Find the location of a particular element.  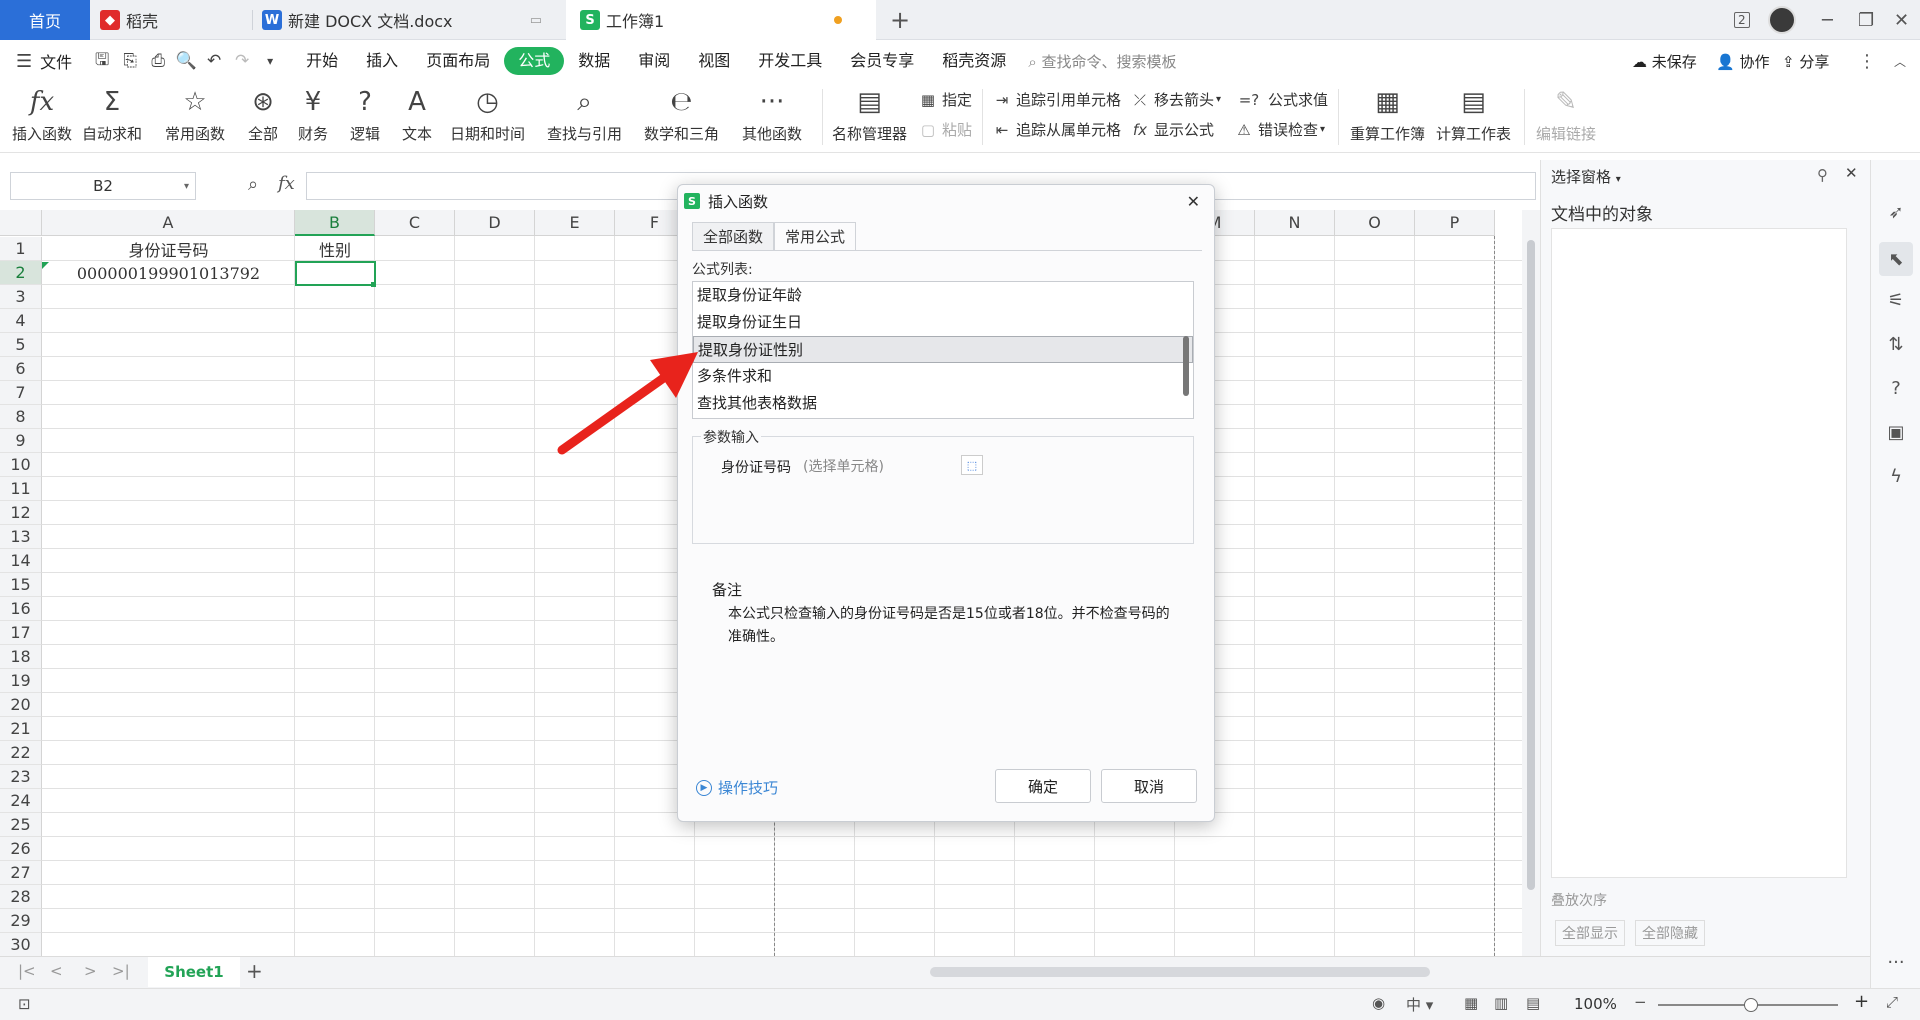

annotation-arrow-shaft is located at coordinates (617, 411).